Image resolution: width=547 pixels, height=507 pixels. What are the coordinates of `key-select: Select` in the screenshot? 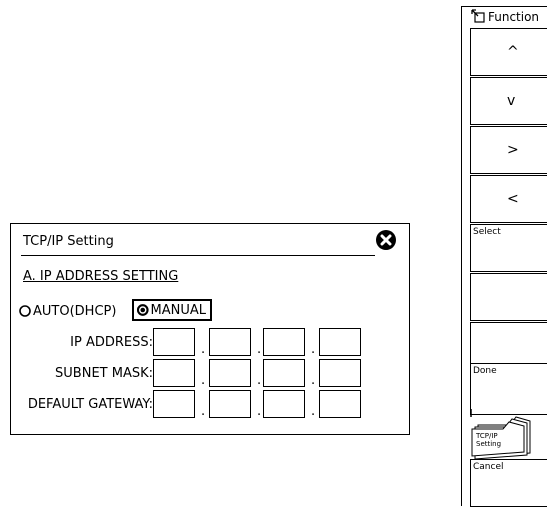 It's located at (508, 248).